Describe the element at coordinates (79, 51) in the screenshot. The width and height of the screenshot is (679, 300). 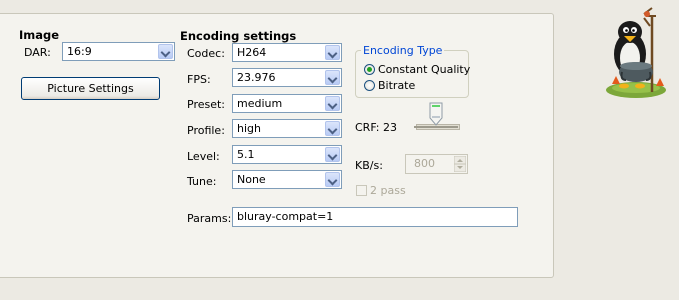
I see `dar-value: 16:9` at that location.